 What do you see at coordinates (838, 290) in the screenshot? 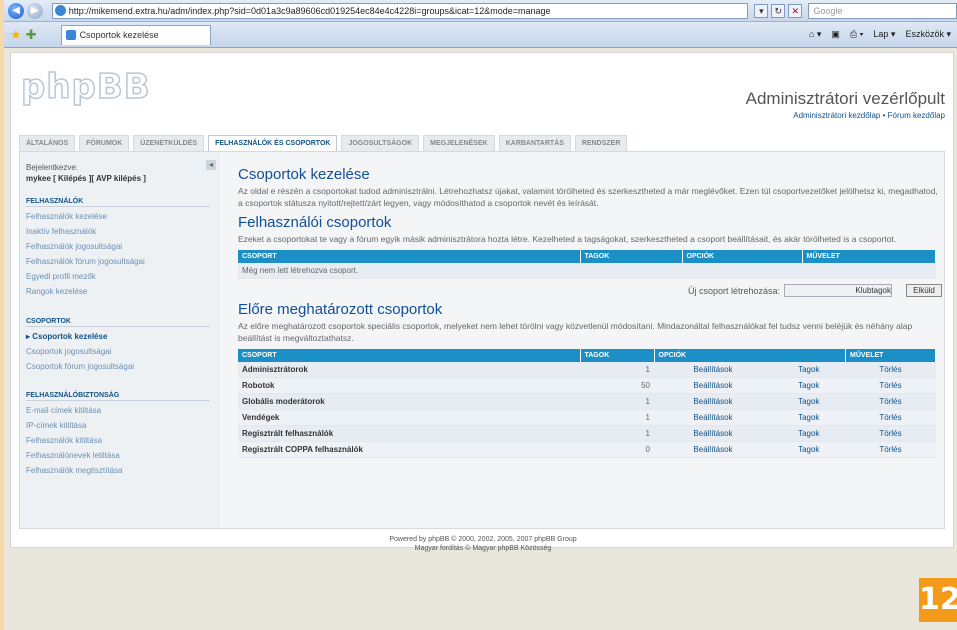
I see `new-group-input: Klubtagok` at bounding box center [838, 290].